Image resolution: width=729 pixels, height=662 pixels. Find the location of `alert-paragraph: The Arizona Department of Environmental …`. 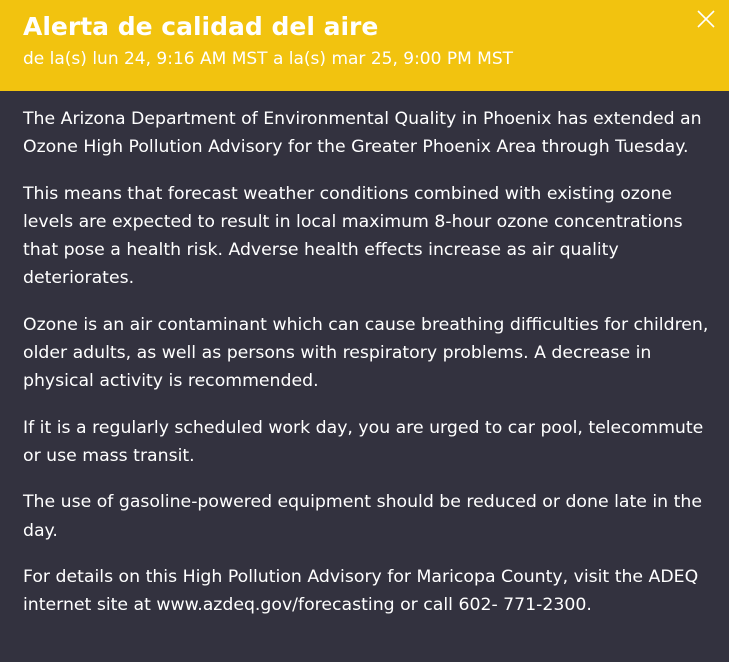

alert-paragraph: The Arizona Department of Environmental … is located at coordinates (362, 133).